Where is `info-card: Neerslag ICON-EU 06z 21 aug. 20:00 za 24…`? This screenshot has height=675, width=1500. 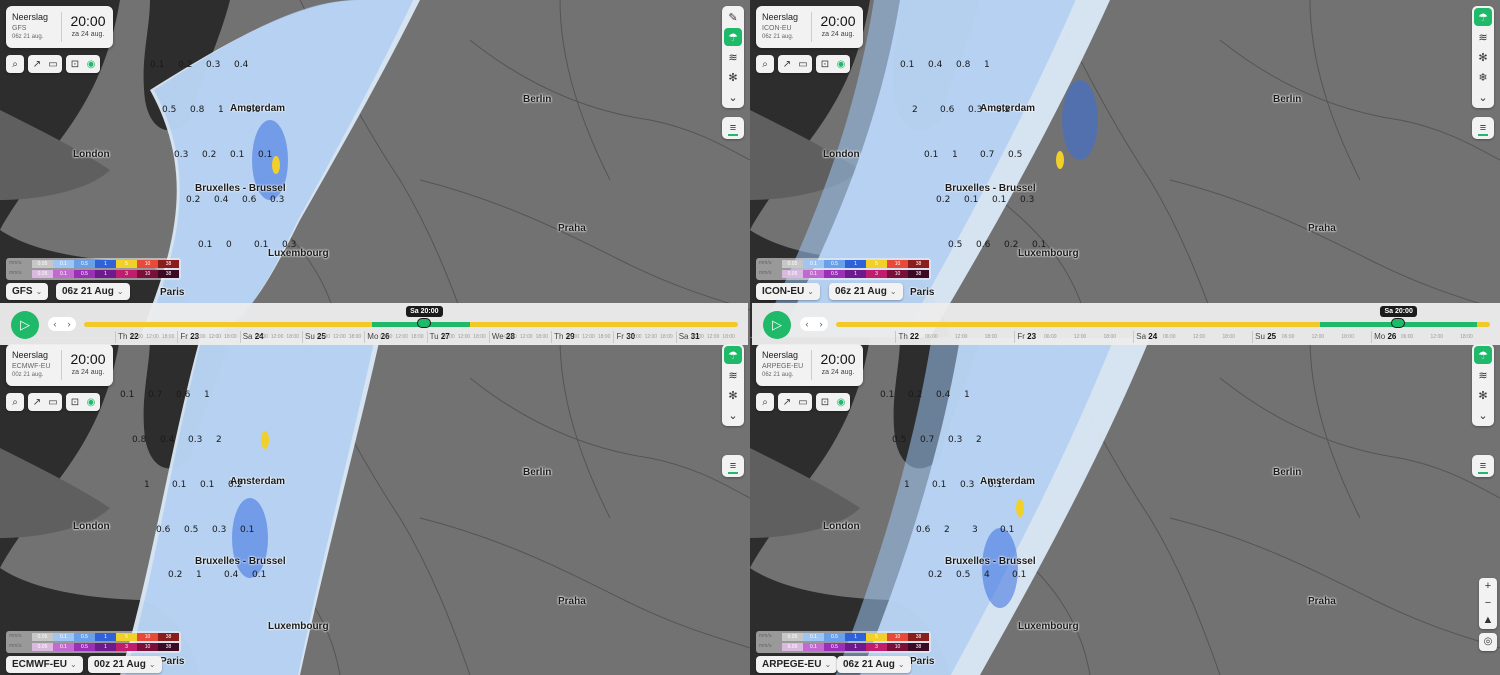 info-card: Neerslag ICON-EU 06z 21 aug. 20:00 za 24… is located at coordinates (809, 27).